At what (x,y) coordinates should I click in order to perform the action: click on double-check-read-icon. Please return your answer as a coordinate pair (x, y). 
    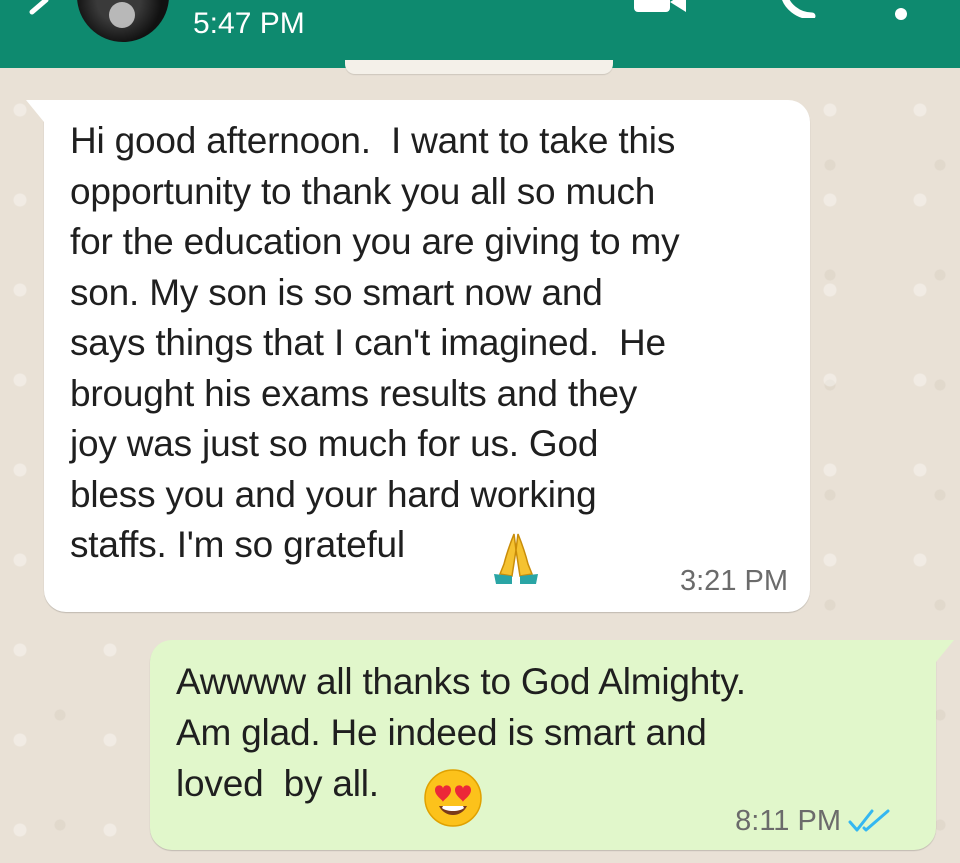
    Looking at the image, I should click on (869, 820).